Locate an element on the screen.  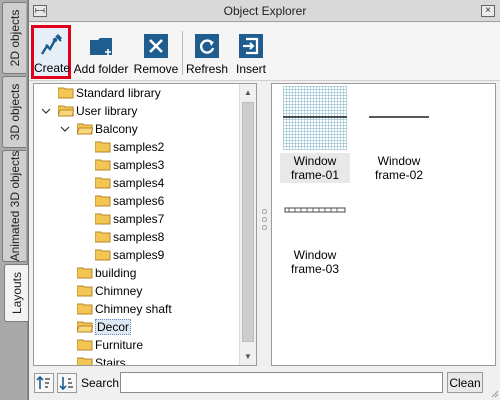
tree-item-label: Chimney is located at coordinates (119, 291).